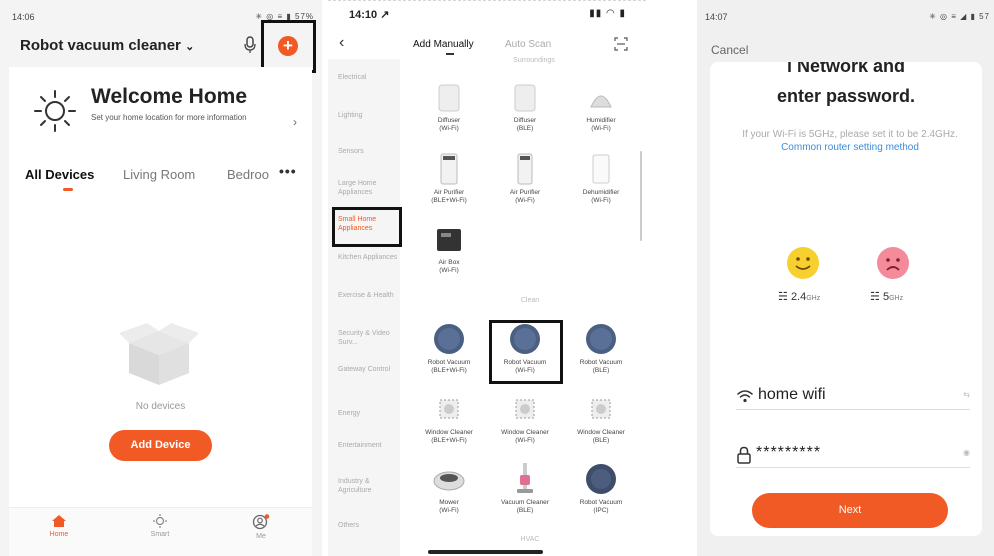  I want to click on window-cleaner-icon, so click(525, 409).